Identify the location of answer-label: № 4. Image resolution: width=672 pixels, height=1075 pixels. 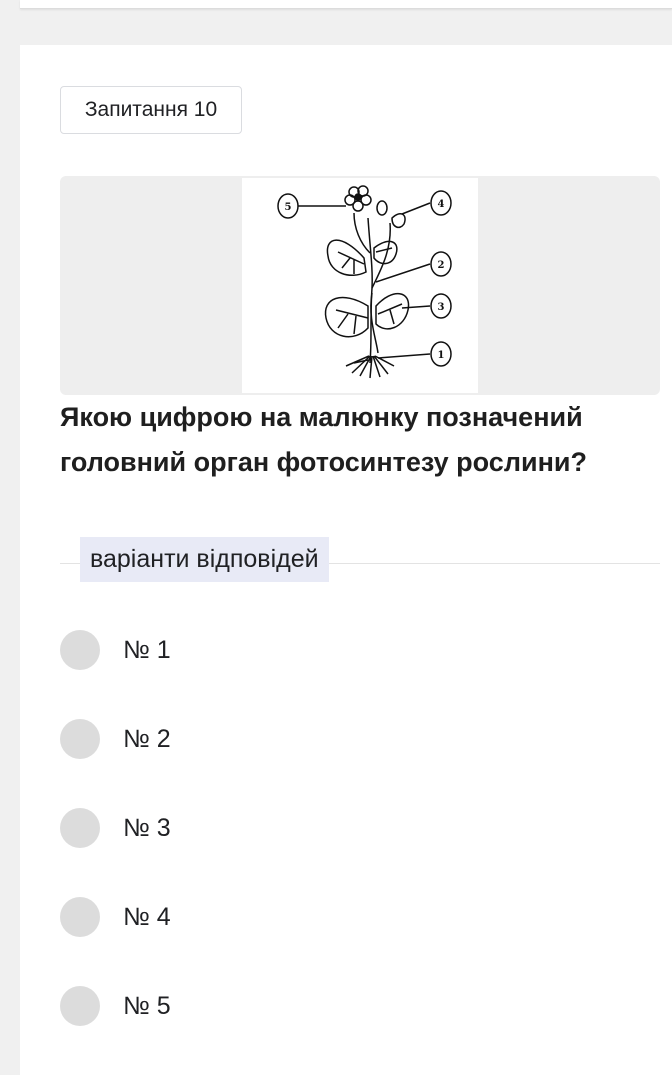
(147, 916).